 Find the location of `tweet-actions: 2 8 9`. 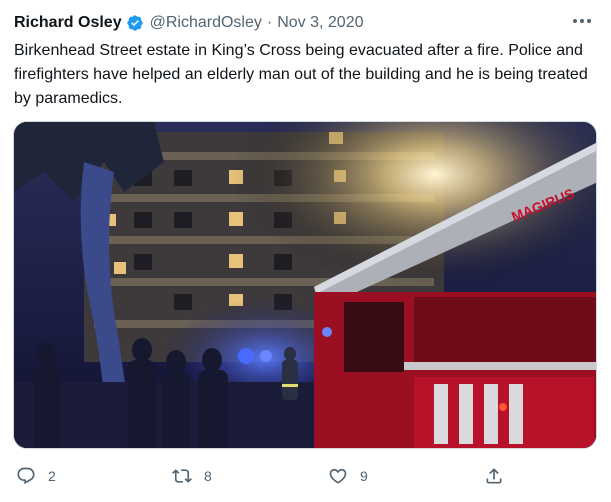

tweet-actions: 2 8 9 is located at coordinates (305, 476).